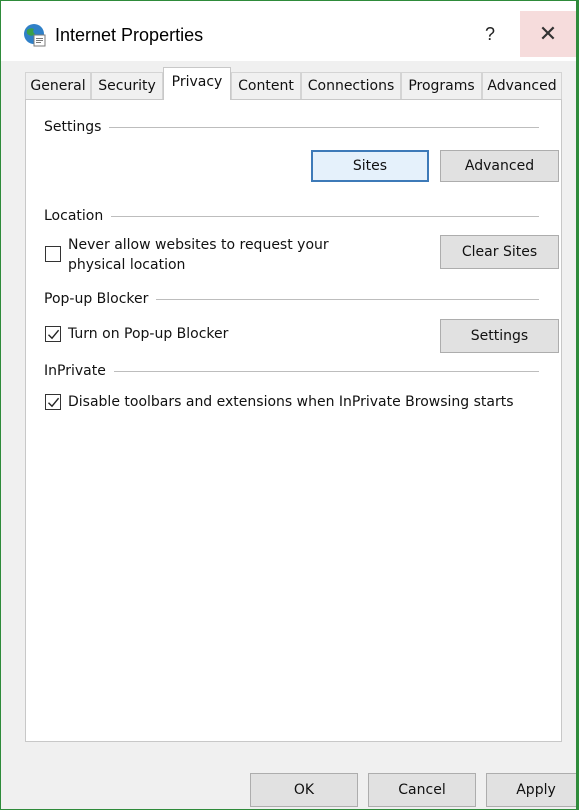 The image size is (587, 812). Describe the element at coordinates (197, 83) in the screenshot. I see `tab-privacy: Privacy` at that location.